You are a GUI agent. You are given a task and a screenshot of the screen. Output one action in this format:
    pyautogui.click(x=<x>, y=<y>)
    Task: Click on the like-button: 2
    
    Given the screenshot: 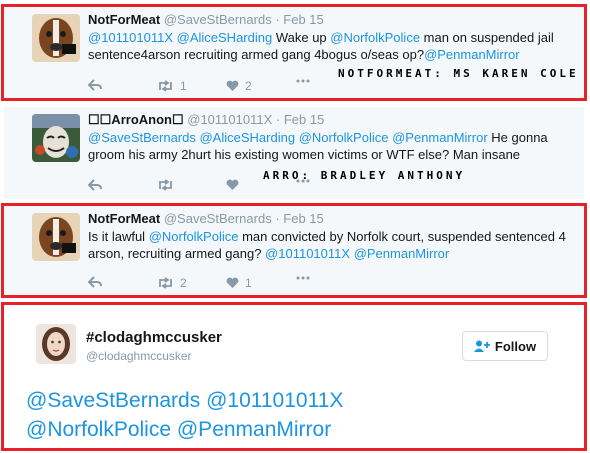 What is the action you would take?
    pyautogui.click(x=239, y=86)
    